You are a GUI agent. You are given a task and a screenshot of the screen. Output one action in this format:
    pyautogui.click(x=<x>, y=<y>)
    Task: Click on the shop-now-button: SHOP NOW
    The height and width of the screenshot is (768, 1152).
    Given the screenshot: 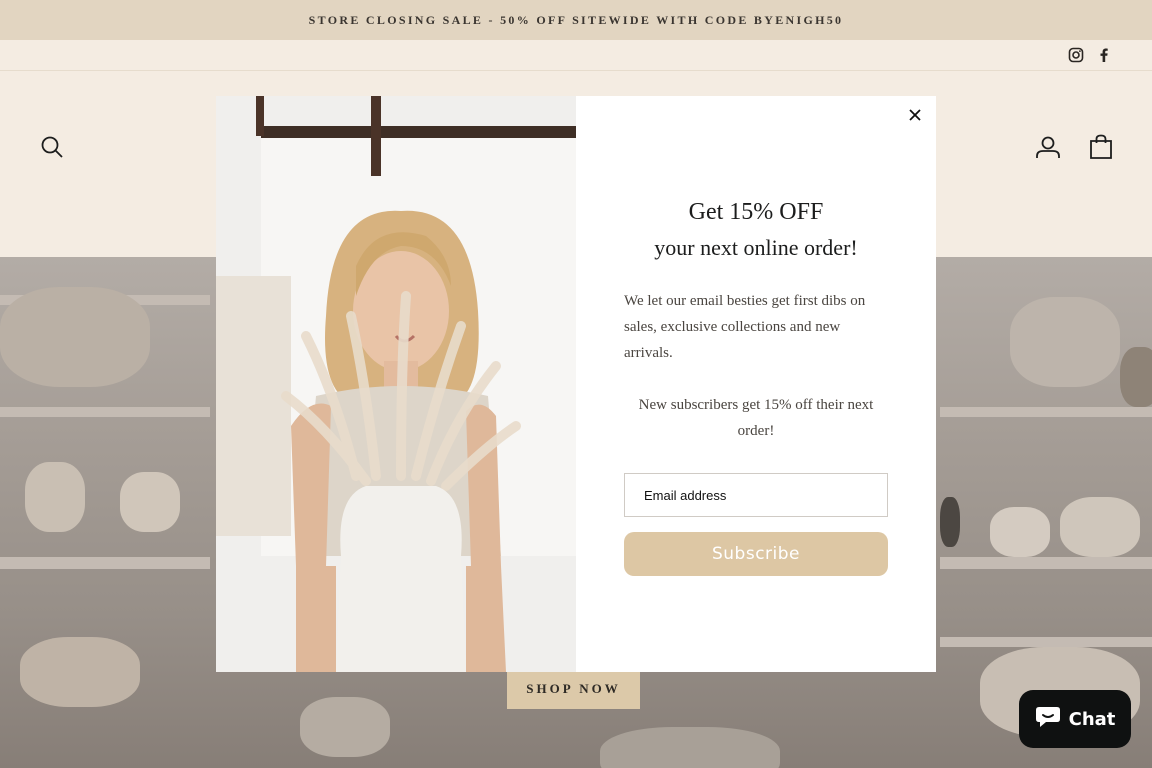 What is the action you would take?
    pyautogui.click(x=573, y=689)
    